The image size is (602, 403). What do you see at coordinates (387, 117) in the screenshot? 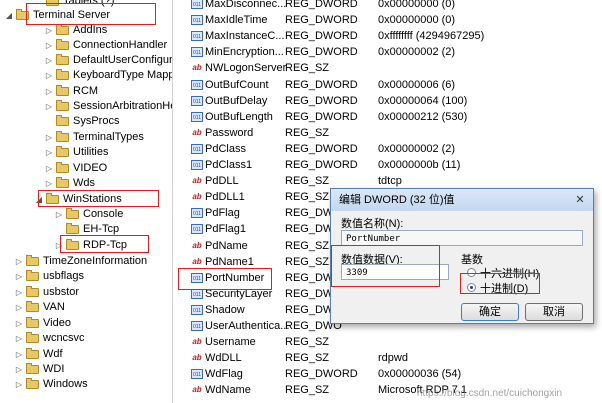
I see `value-row: 011 OutBufLength REG_DWORD 0x00000212 (530)` at bounding box center [387, 117].